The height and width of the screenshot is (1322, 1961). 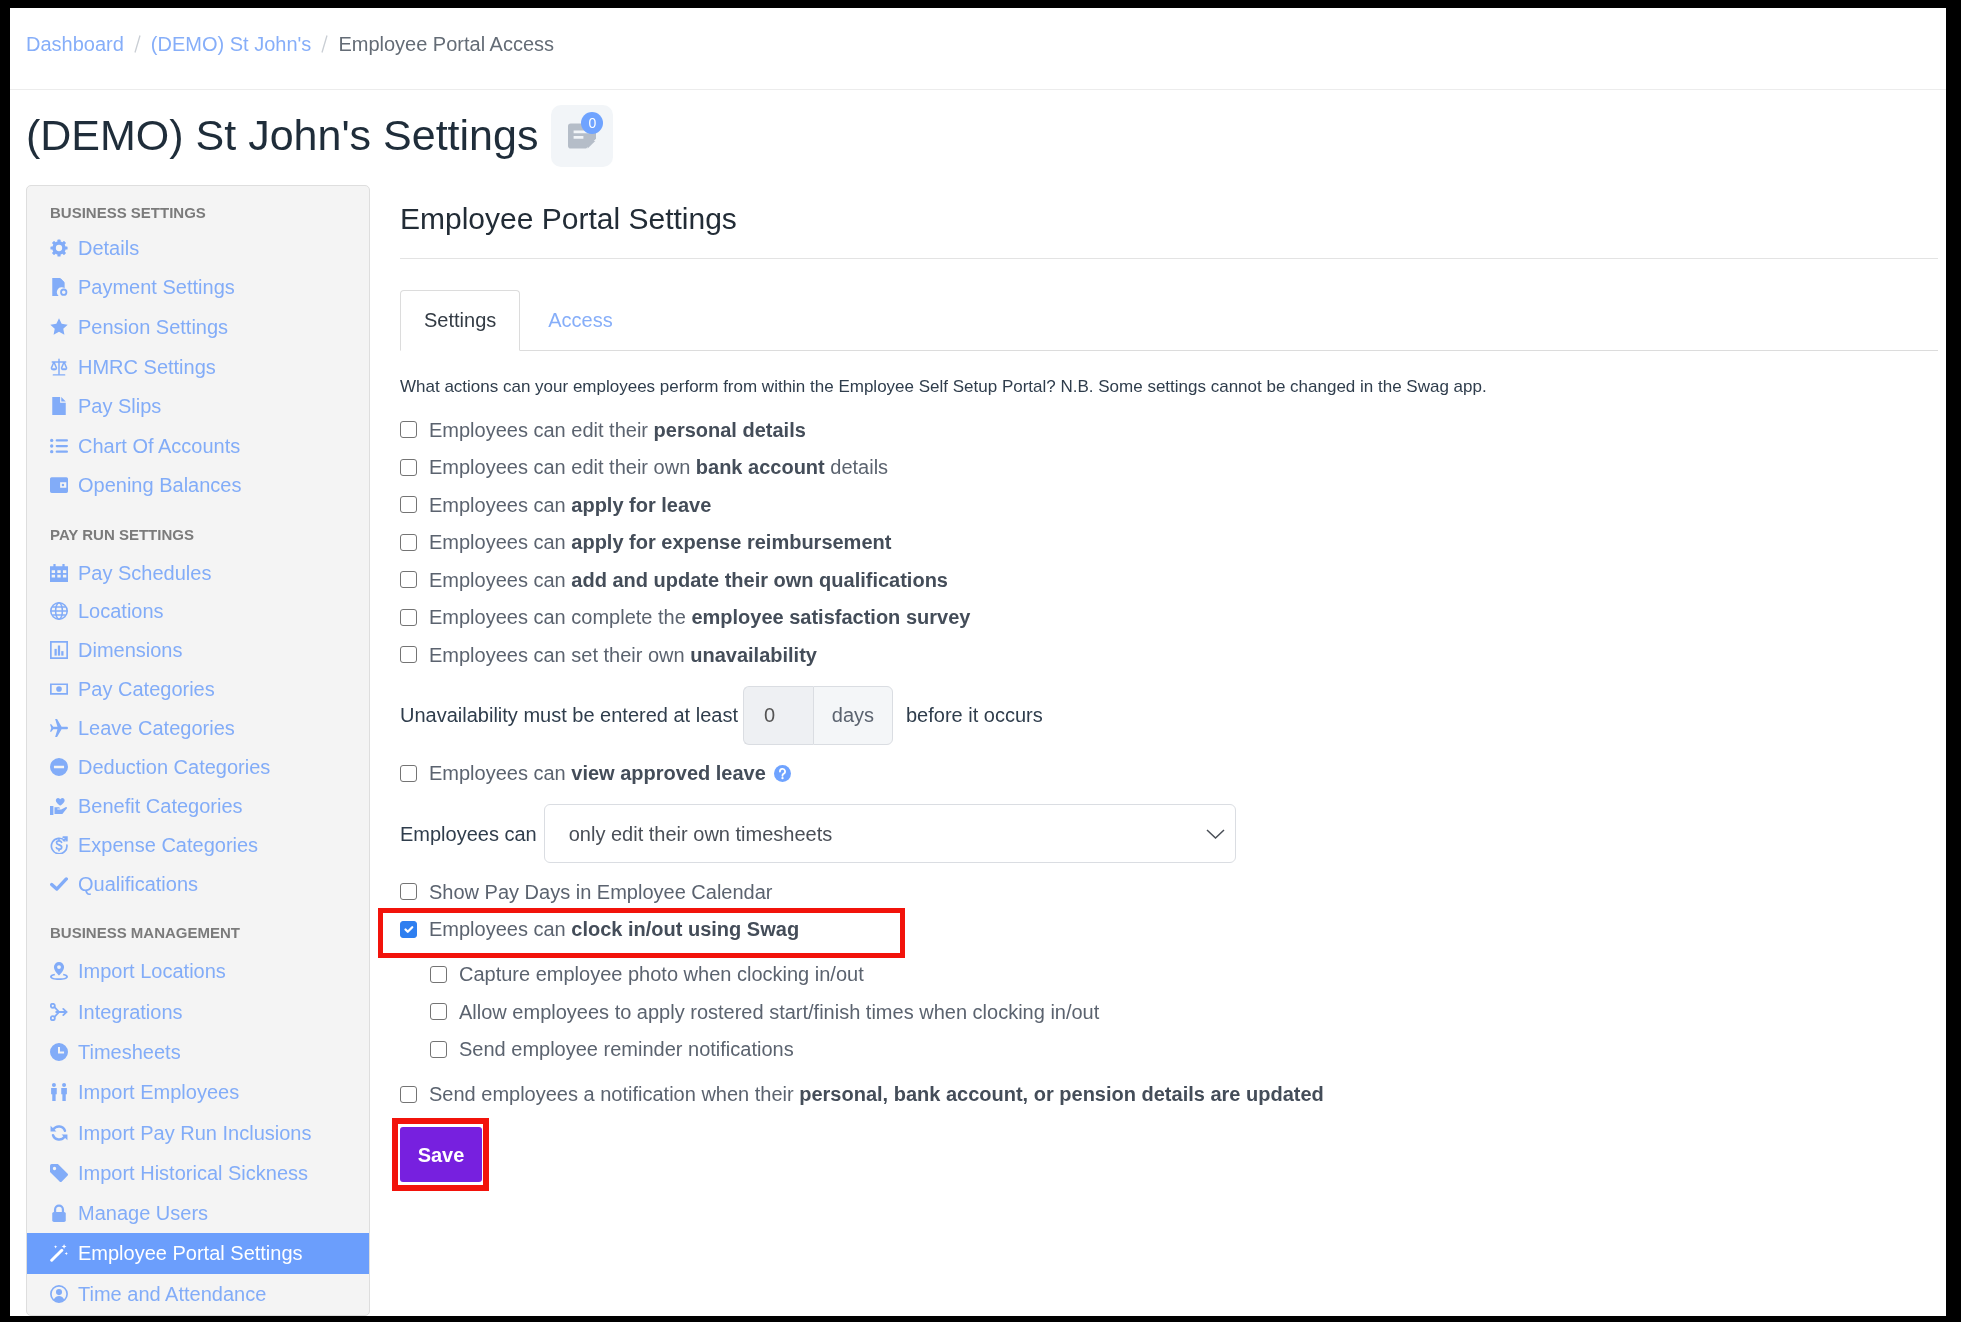 What do you see at coordinates (198, 1092) in the screenshot?
I see `sidebar-item: Import Employees` at bounding box center [198, 1092].